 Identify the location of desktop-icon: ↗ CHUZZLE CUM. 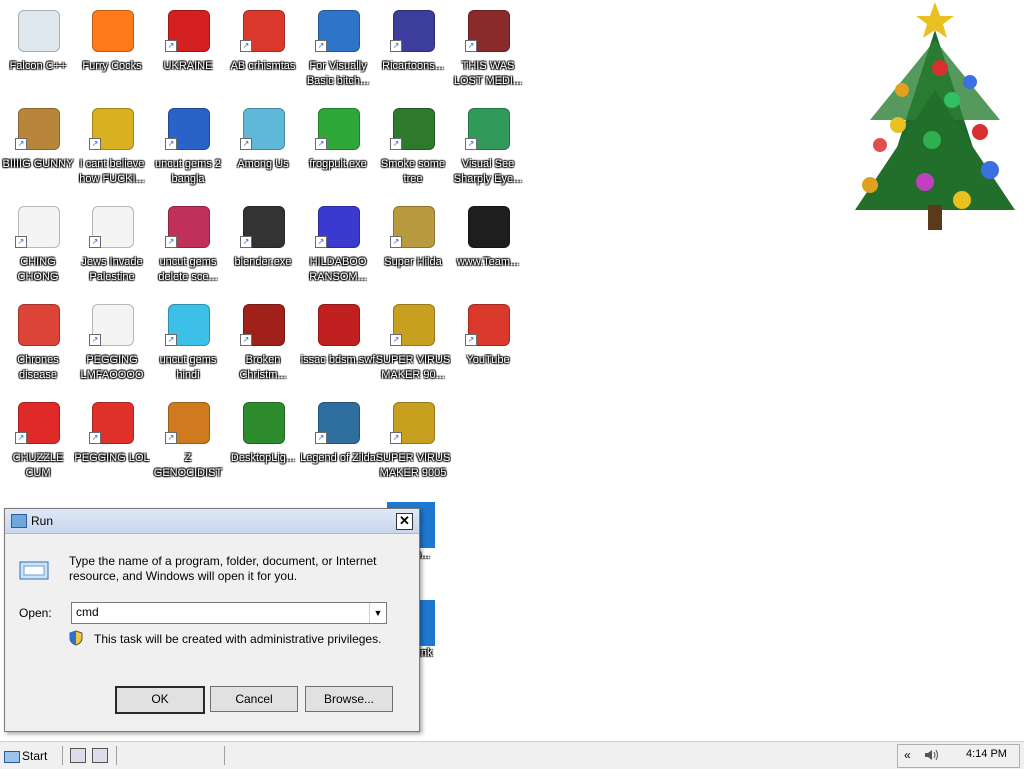
(38, 444).